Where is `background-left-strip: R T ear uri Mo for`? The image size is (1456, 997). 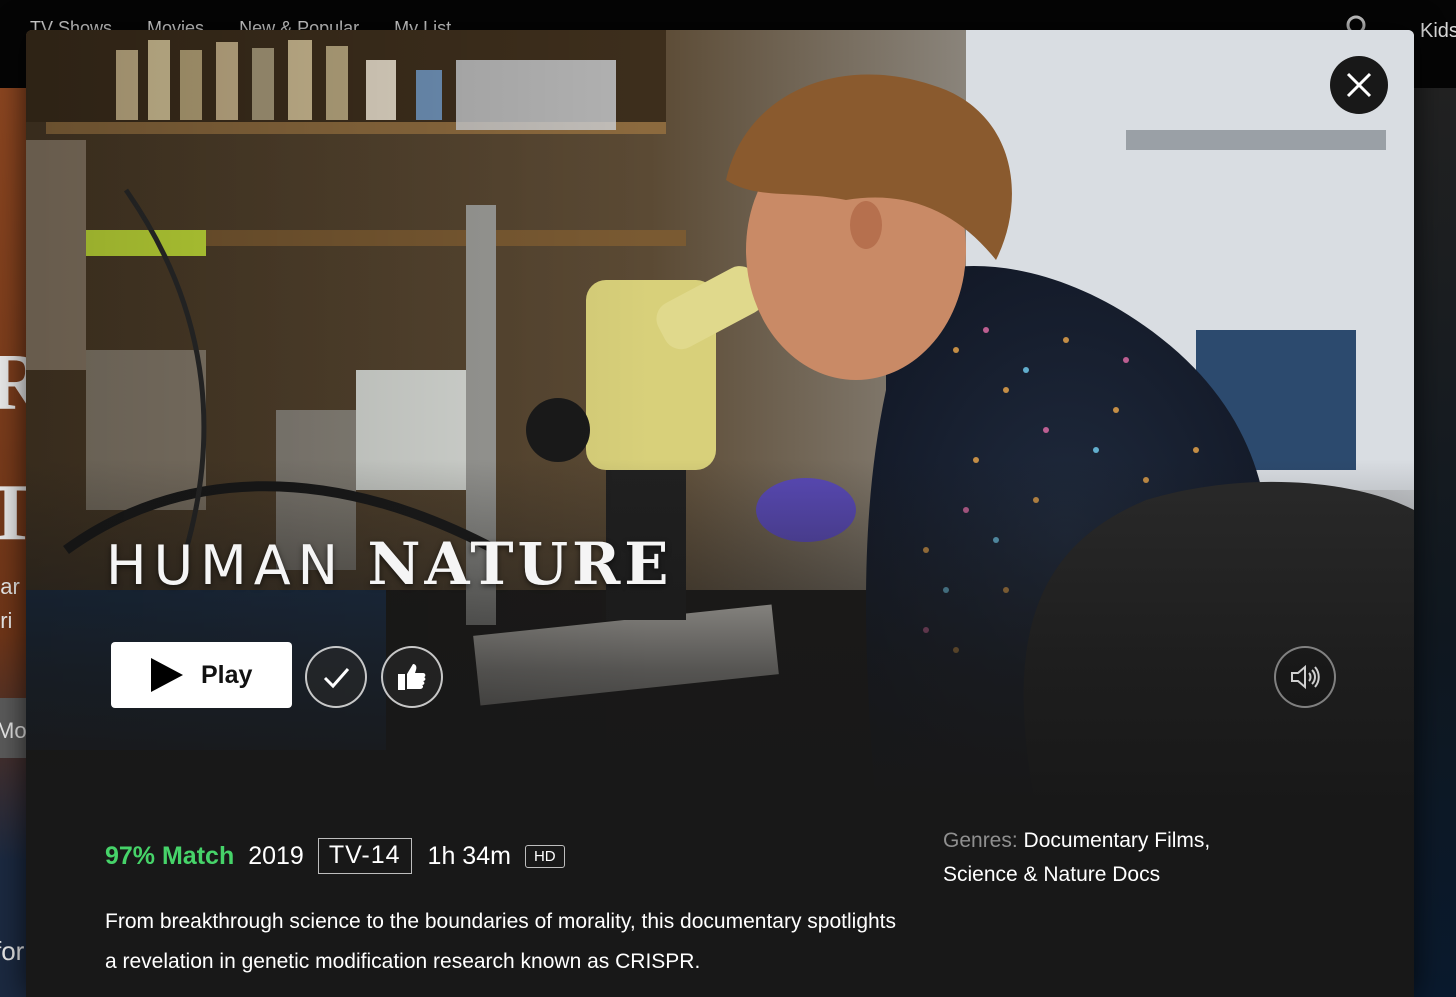 background-left-strip: R T ear uri Mo for is located at coordinates (13, 542).